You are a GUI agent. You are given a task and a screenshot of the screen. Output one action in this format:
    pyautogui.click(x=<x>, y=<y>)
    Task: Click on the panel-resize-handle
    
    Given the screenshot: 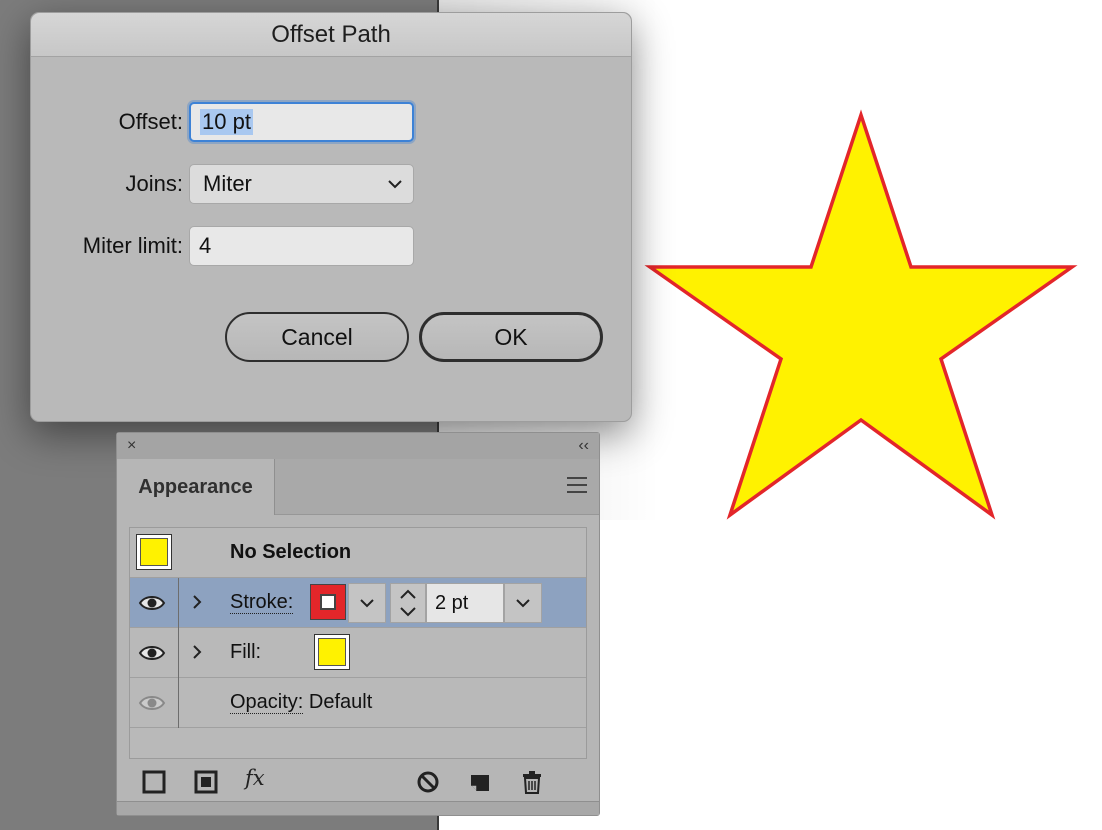 What is the action you would take?
    pyautogui.click(x=358, y=808)
    